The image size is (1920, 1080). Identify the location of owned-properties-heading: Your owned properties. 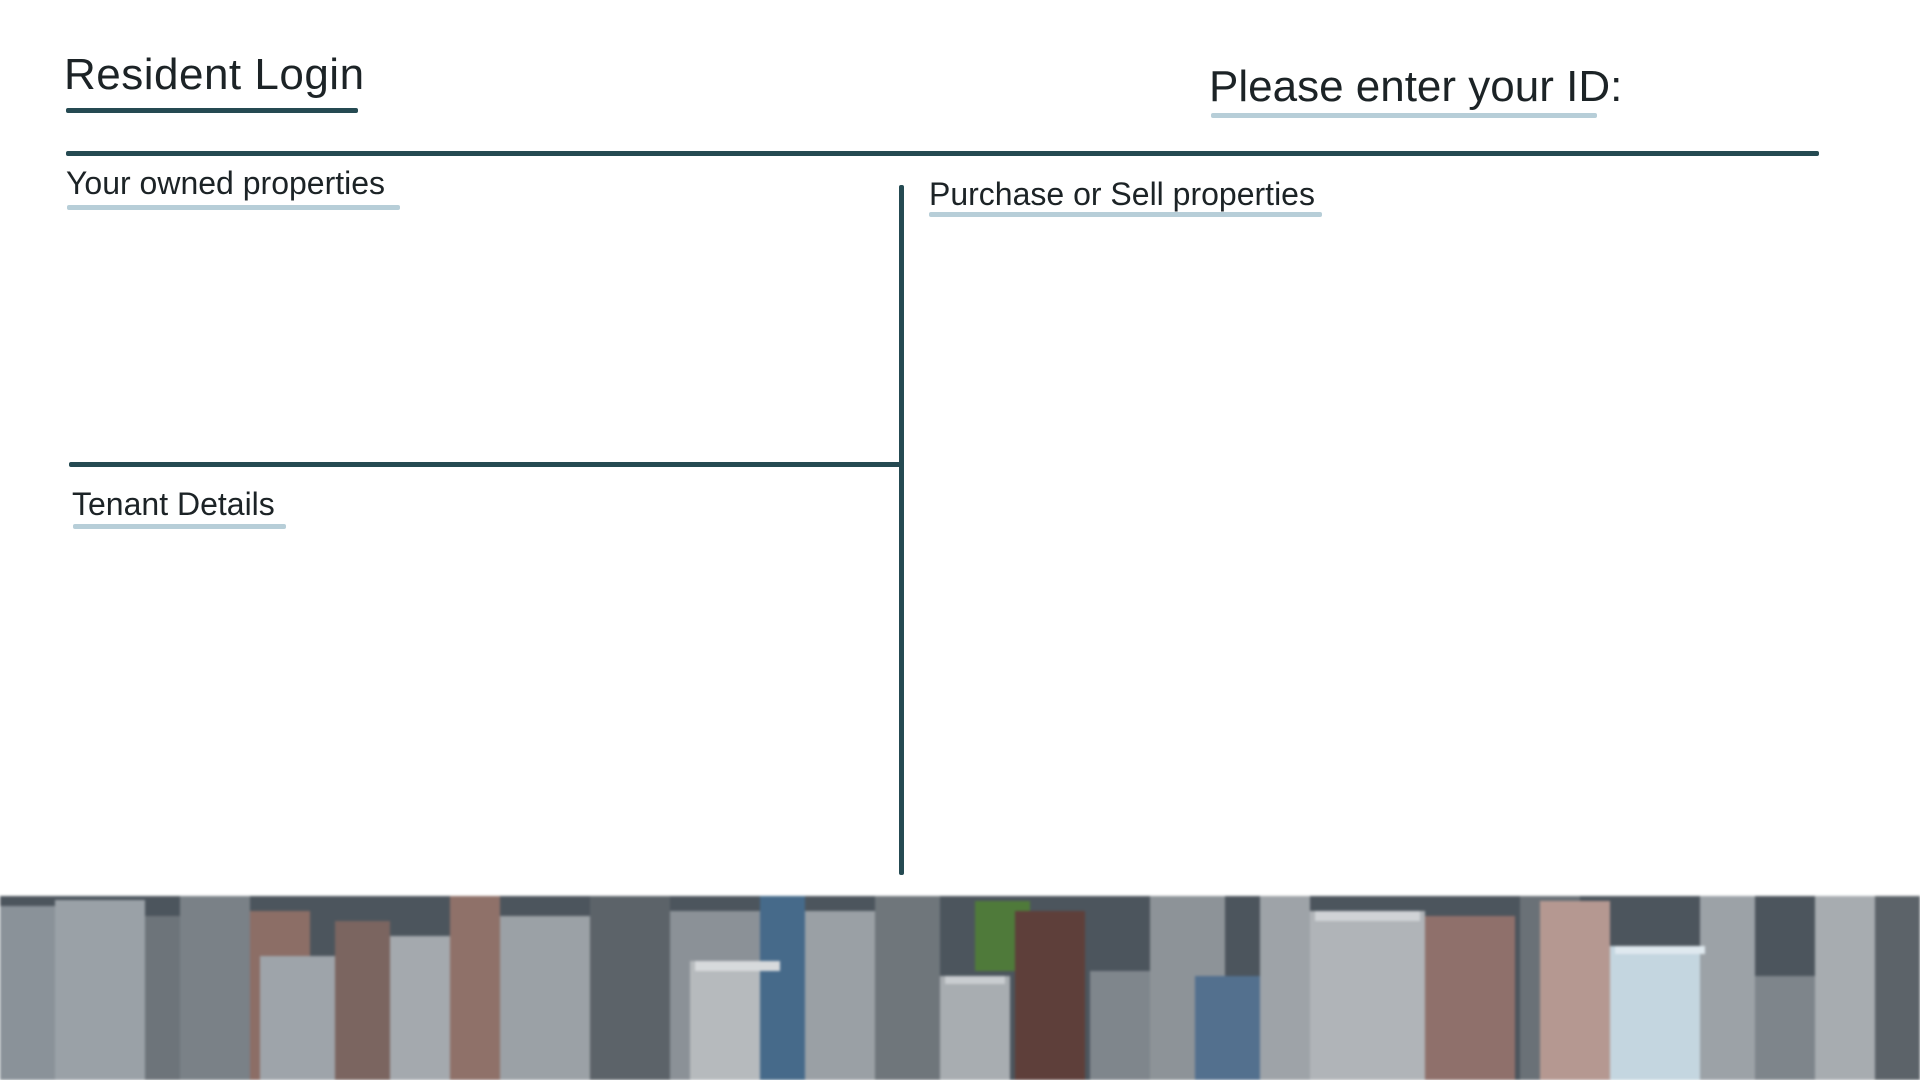
(226, 183).